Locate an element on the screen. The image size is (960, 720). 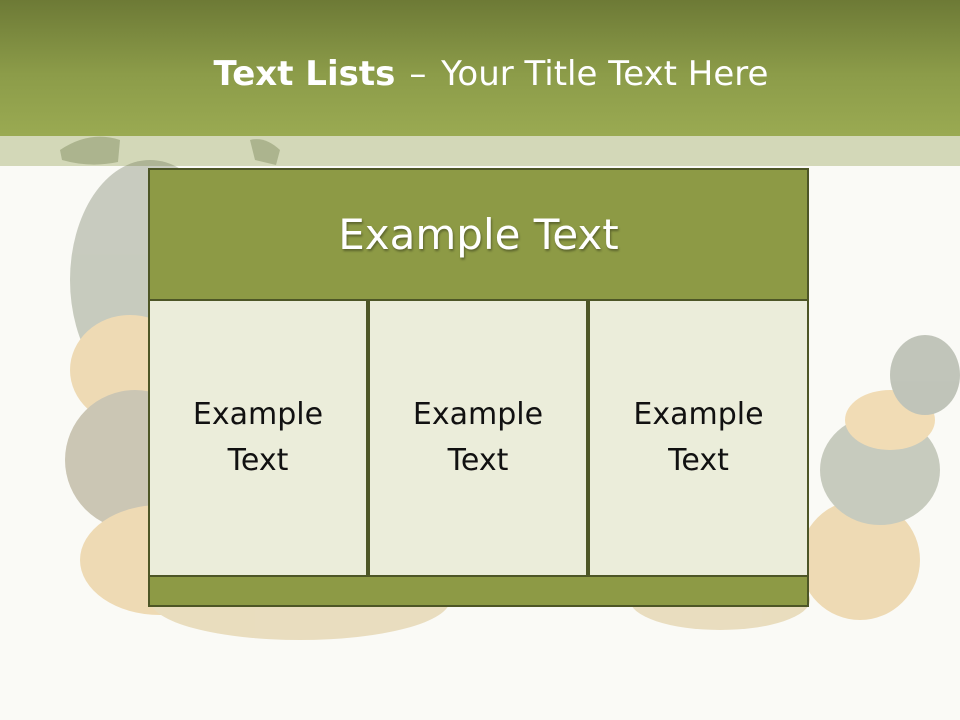
diagram-column-2-text: Example Text is located at coordinates (478, 437).